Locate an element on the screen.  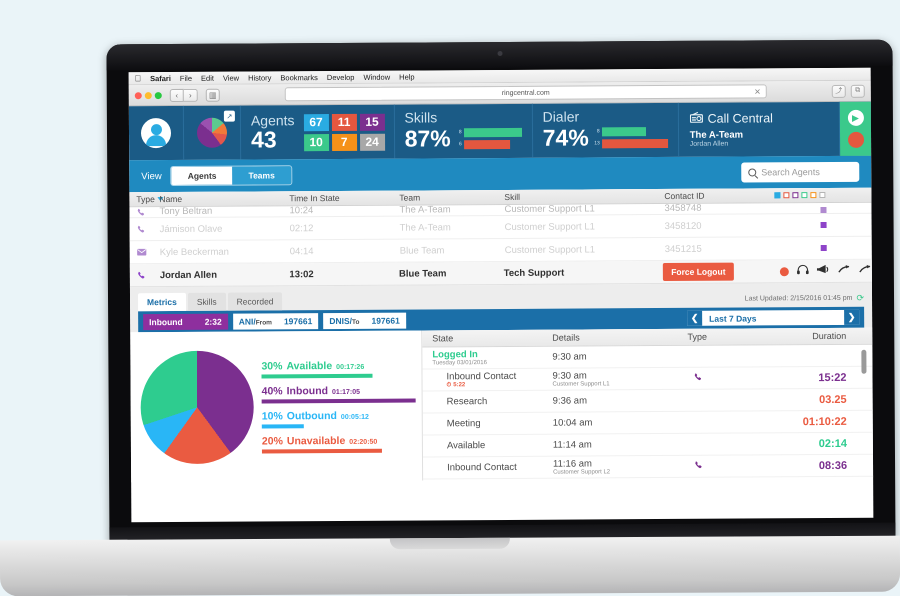
column-header-skill: Skill is located at coordinates (584, 196).